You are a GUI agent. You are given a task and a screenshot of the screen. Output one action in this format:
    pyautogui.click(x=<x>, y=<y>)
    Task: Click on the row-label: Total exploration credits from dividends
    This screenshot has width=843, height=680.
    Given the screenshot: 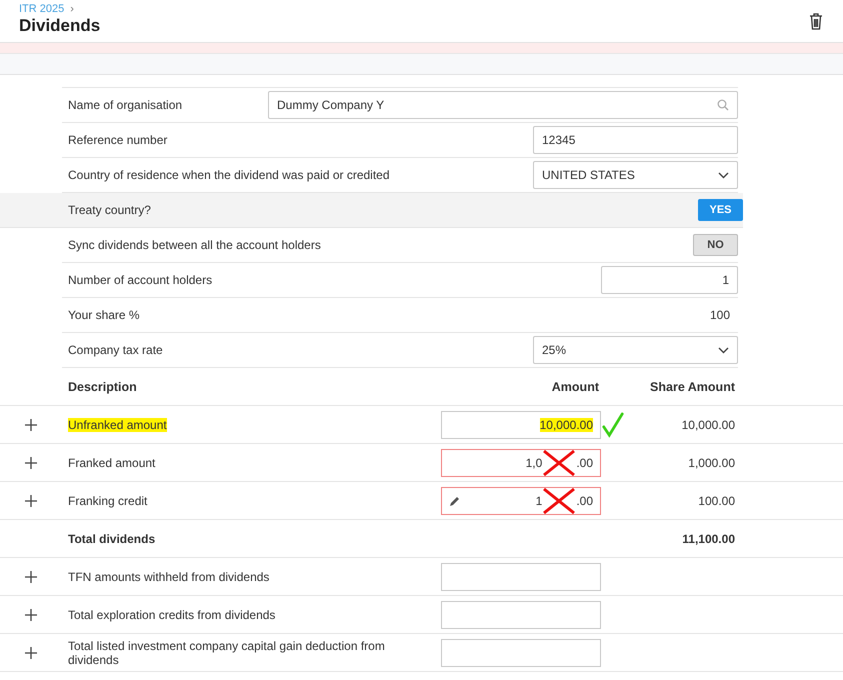 What is the action you would take?
    pyautogui.click(x=172, y=615)
    